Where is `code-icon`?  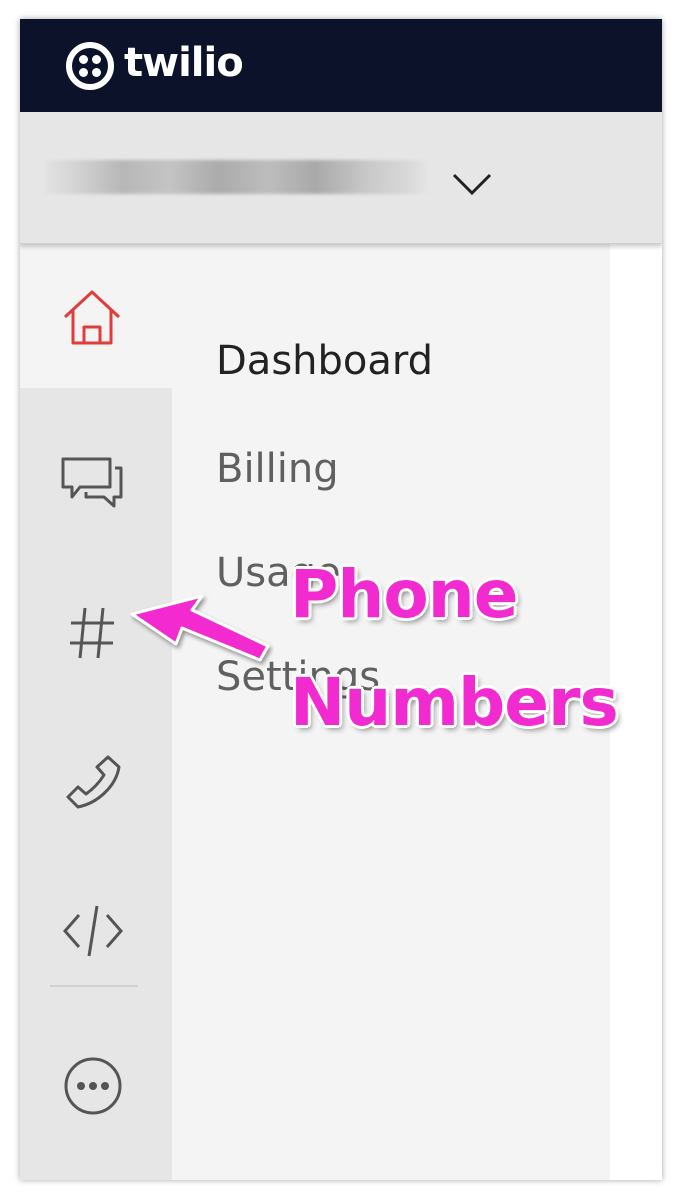 code-icon is located at coordinates (93, 931).